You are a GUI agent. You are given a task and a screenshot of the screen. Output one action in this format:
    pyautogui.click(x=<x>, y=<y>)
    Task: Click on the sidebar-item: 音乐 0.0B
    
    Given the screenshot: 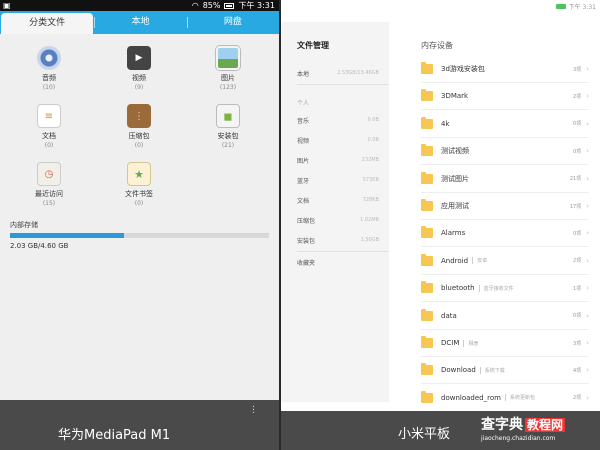 What is the action you would take?
    pyautogui.click(x=343, y=120)
    